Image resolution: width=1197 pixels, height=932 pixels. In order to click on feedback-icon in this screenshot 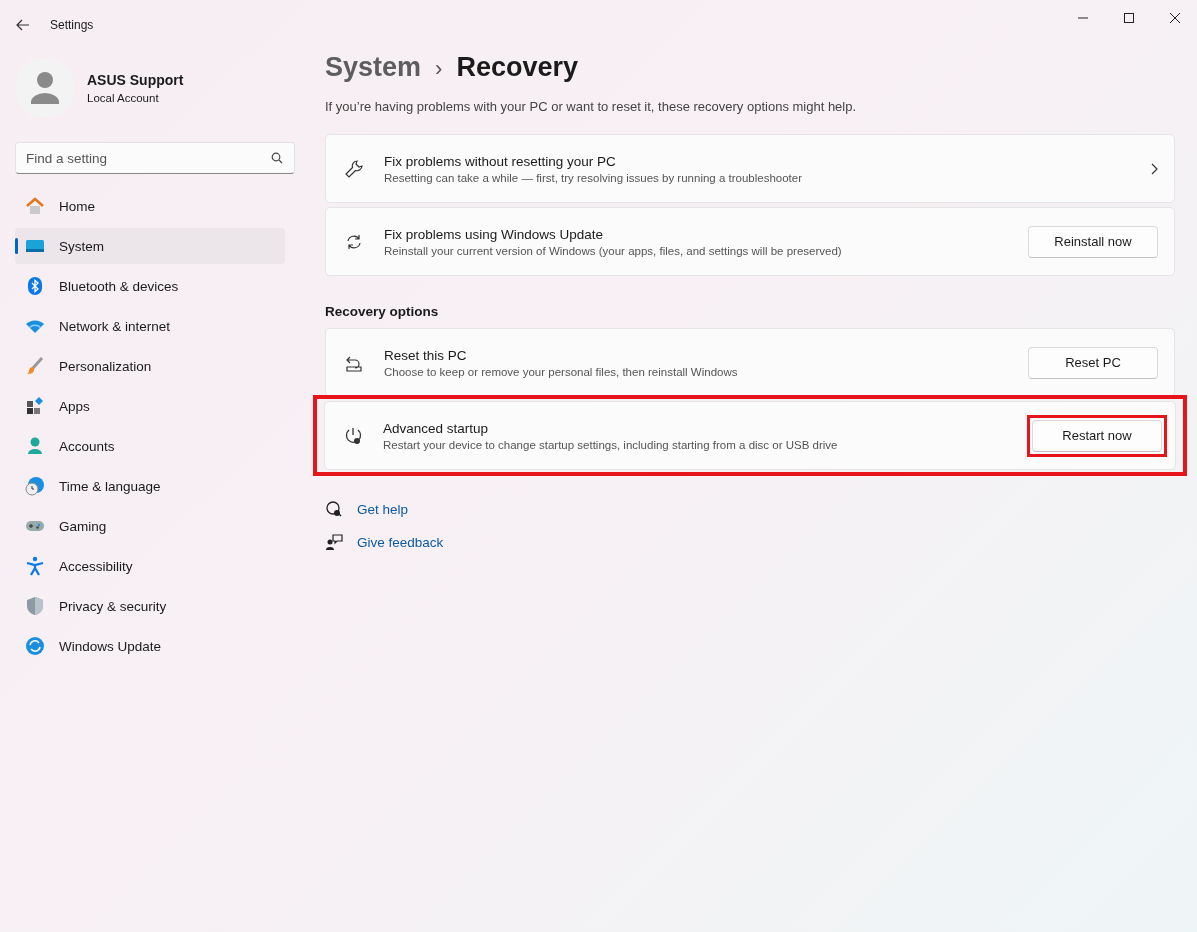, I will do `click(334, 542)`.